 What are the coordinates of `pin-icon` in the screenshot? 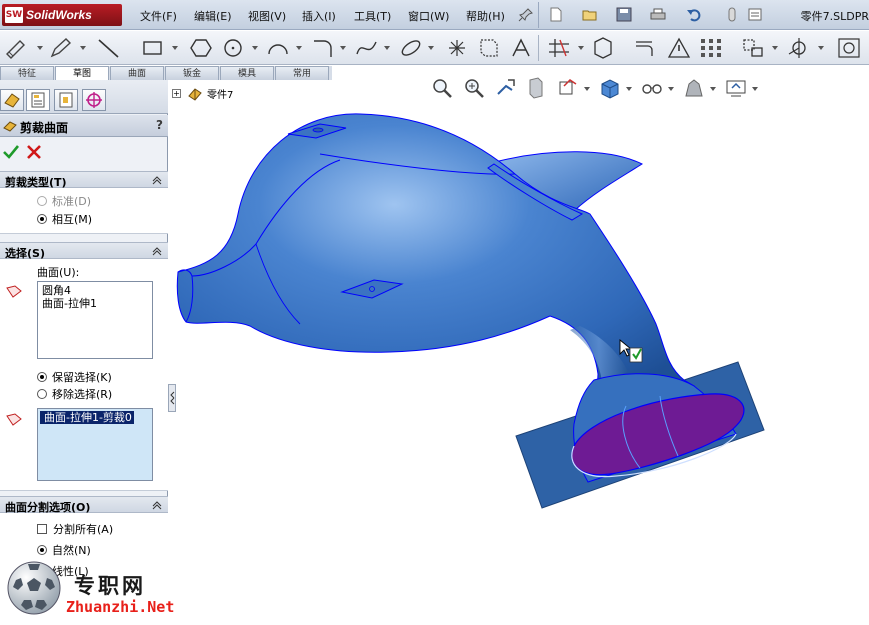 It's located at (526, 14).